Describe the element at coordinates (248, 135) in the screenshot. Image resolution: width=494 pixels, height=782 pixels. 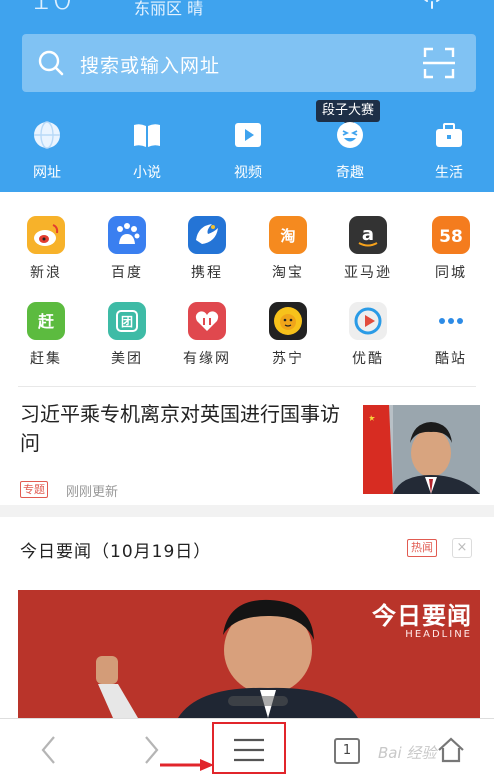
I see `play-icon` at that location.